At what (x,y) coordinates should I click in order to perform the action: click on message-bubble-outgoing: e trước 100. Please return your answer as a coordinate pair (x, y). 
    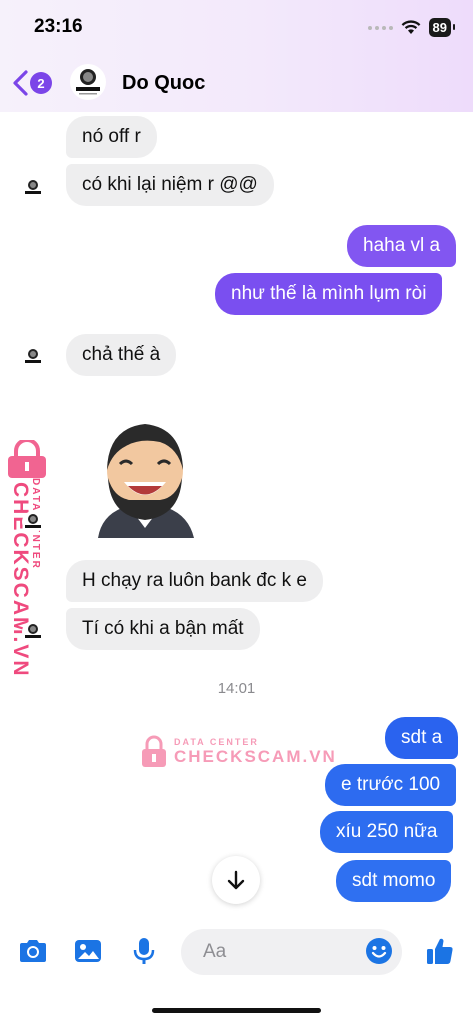
    Looking at the image, I should click on (391, 785).